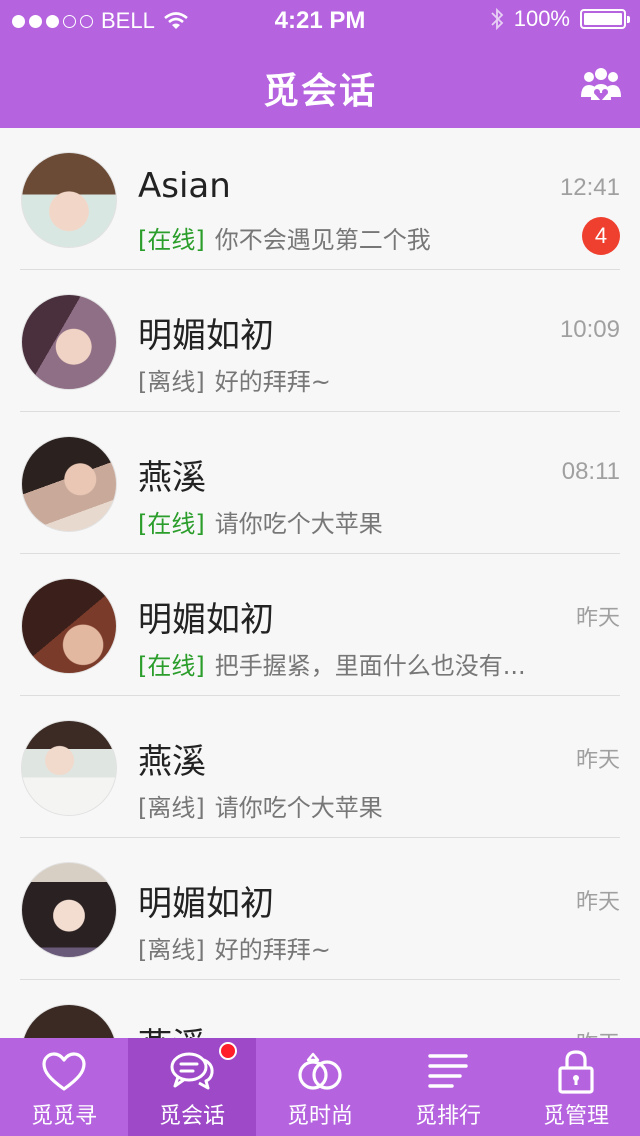 The image size is (640, 1136). What do you see at coordinates (601, 236) in the screenshot?
I see `unread-badge: 4` at bounding box center [601, 236].